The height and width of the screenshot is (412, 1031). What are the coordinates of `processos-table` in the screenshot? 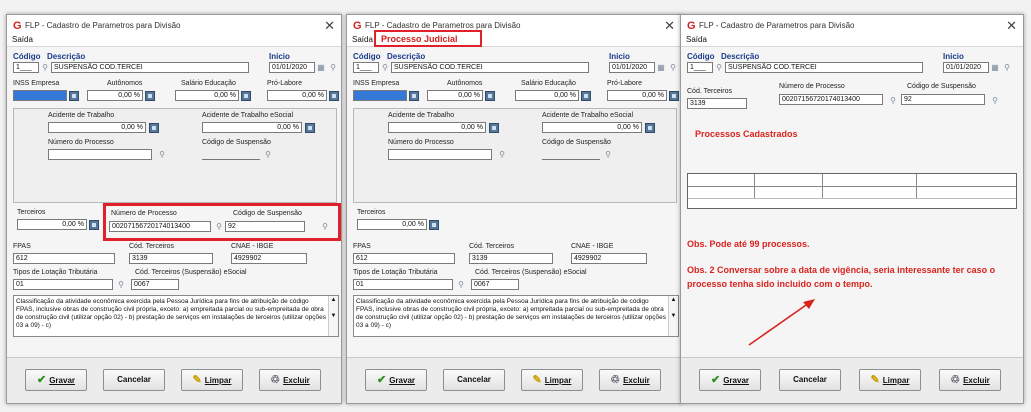 It's located at (852, 191).